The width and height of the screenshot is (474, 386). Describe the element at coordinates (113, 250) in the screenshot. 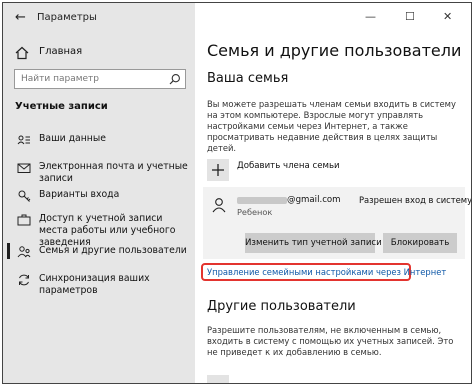

I see `sidebar-item-label: Семья и другие пользователи` at that location.